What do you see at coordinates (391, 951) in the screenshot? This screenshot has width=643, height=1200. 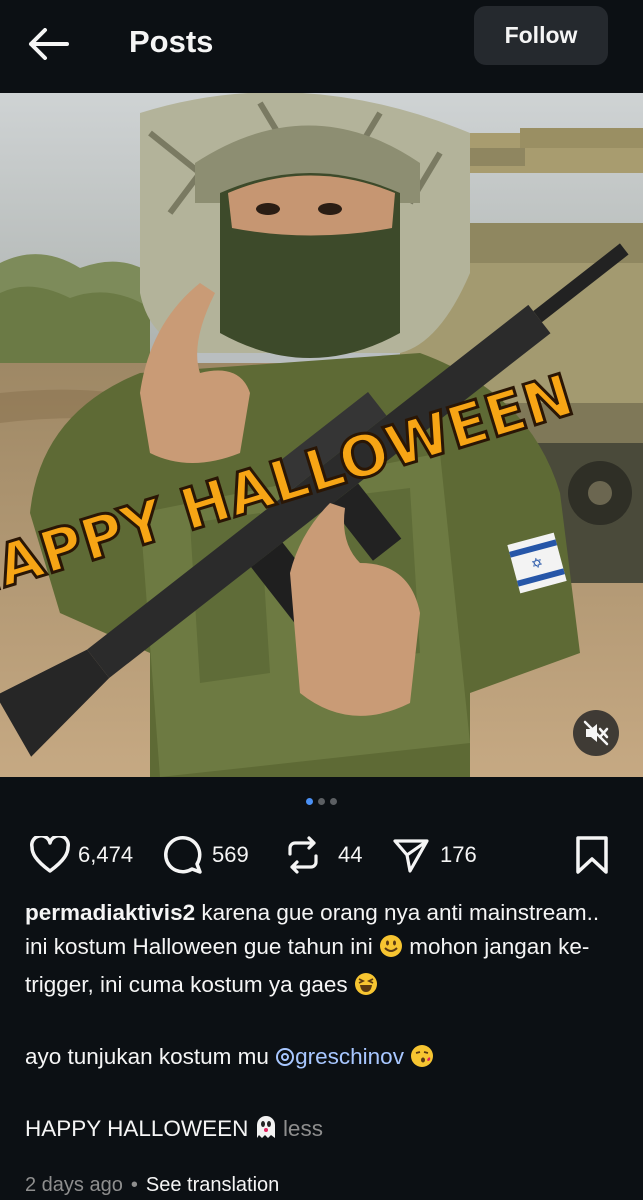 I see `smiley-emoji-icon` at bounding box center [391, 951].